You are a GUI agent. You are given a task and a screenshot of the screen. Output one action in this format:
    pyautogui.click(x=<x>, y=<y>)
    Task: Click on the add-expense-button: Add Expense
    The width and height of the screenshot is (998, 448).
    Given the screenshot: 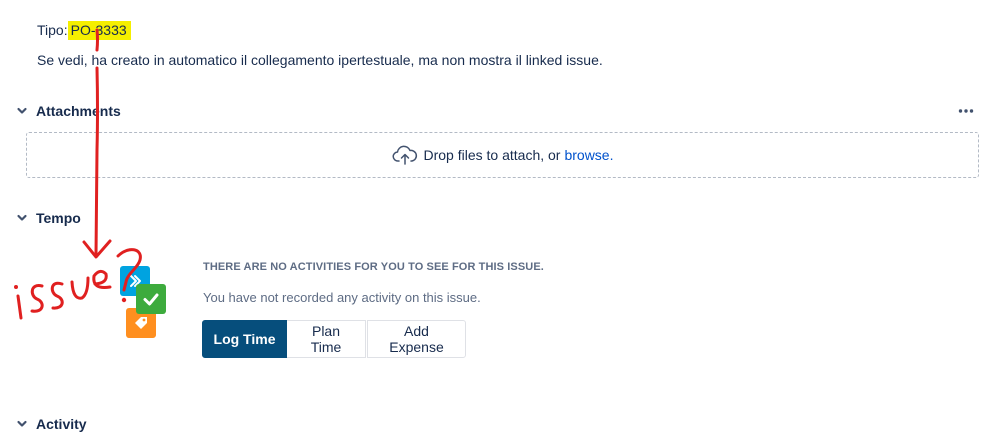 What is the action you would take?
    pyautogui.click(x=416, y=339)
    